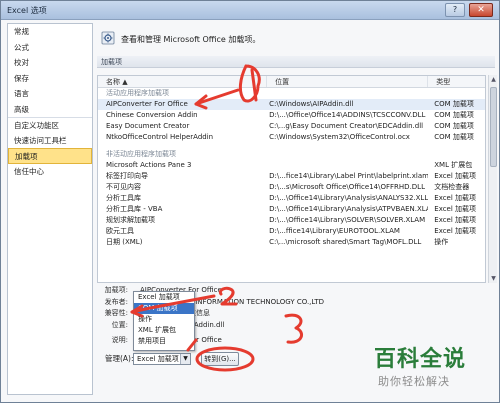 This screenshot has height=403, width=500. What do you see at coordinates (311, 104) in the screenshot?
I see `row-location: C:\Windows\AIPAddin.dll` at bounding box center [311, 104].